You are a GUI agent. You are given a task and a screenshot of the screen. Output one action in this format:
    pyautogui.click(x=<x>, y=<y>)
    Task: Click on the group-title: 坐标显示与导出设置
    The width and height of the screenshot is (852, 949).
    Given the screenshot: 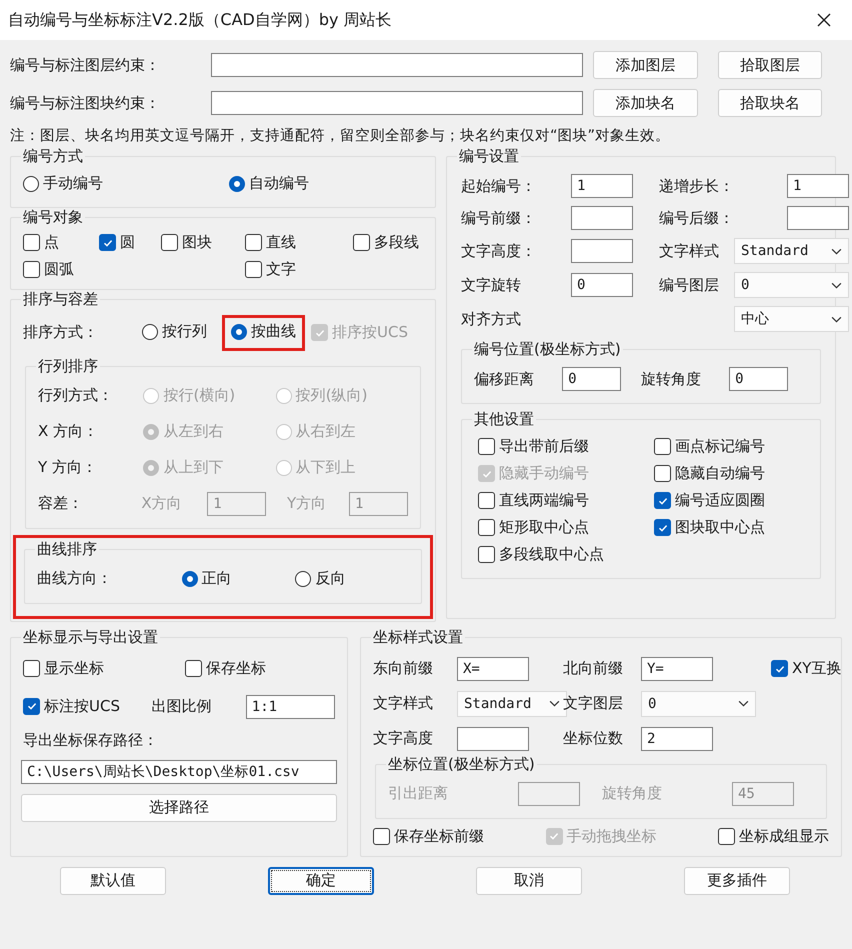 What is the action you would take?
    pyautogui.click(x=90, y=637)
    